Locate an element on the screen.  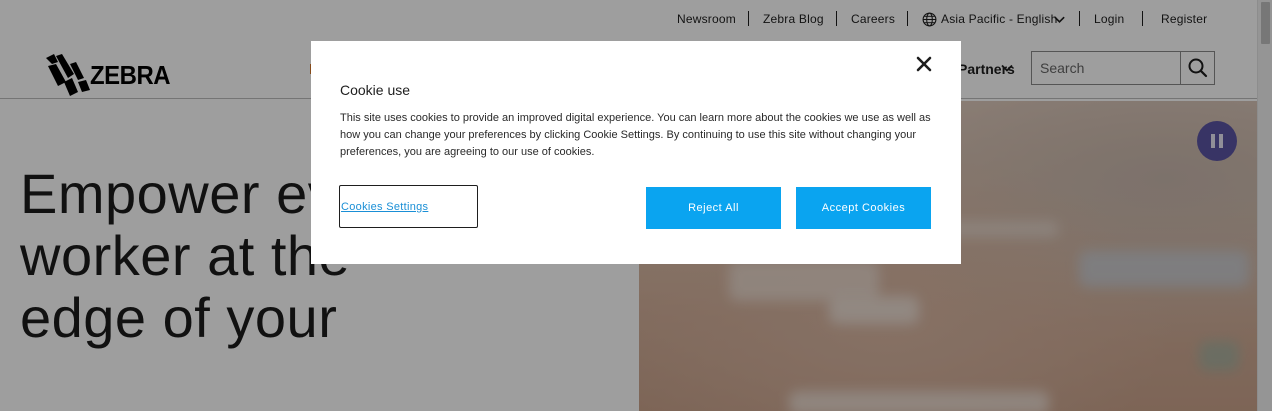
cookie-dialog-title: Cookie use is located at coordinates (375, 90).